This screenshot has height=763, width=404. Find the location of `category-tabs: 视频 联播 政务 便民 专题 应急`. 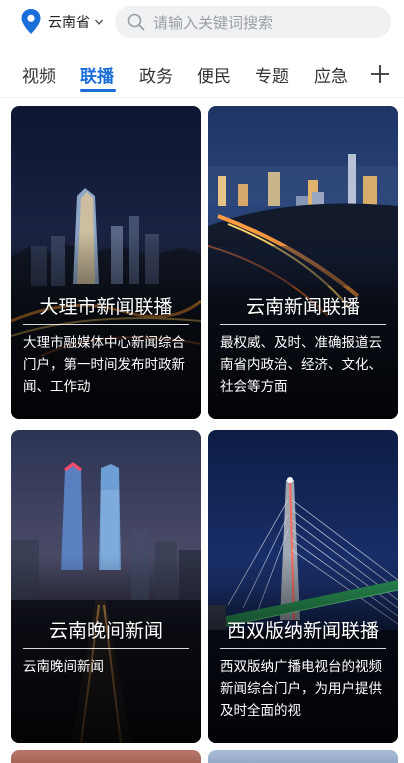

category-tabs: 视频 联播 政务 便民 专题 应急 is located at coordinates (202, 75).